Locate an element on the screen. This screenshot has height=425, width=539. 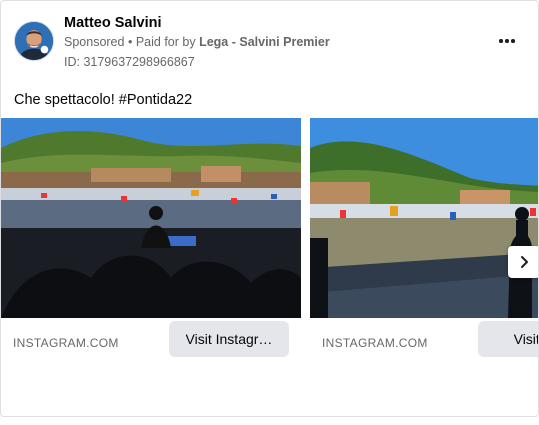
chevron-right-icon is located at coordinates (524, 262).